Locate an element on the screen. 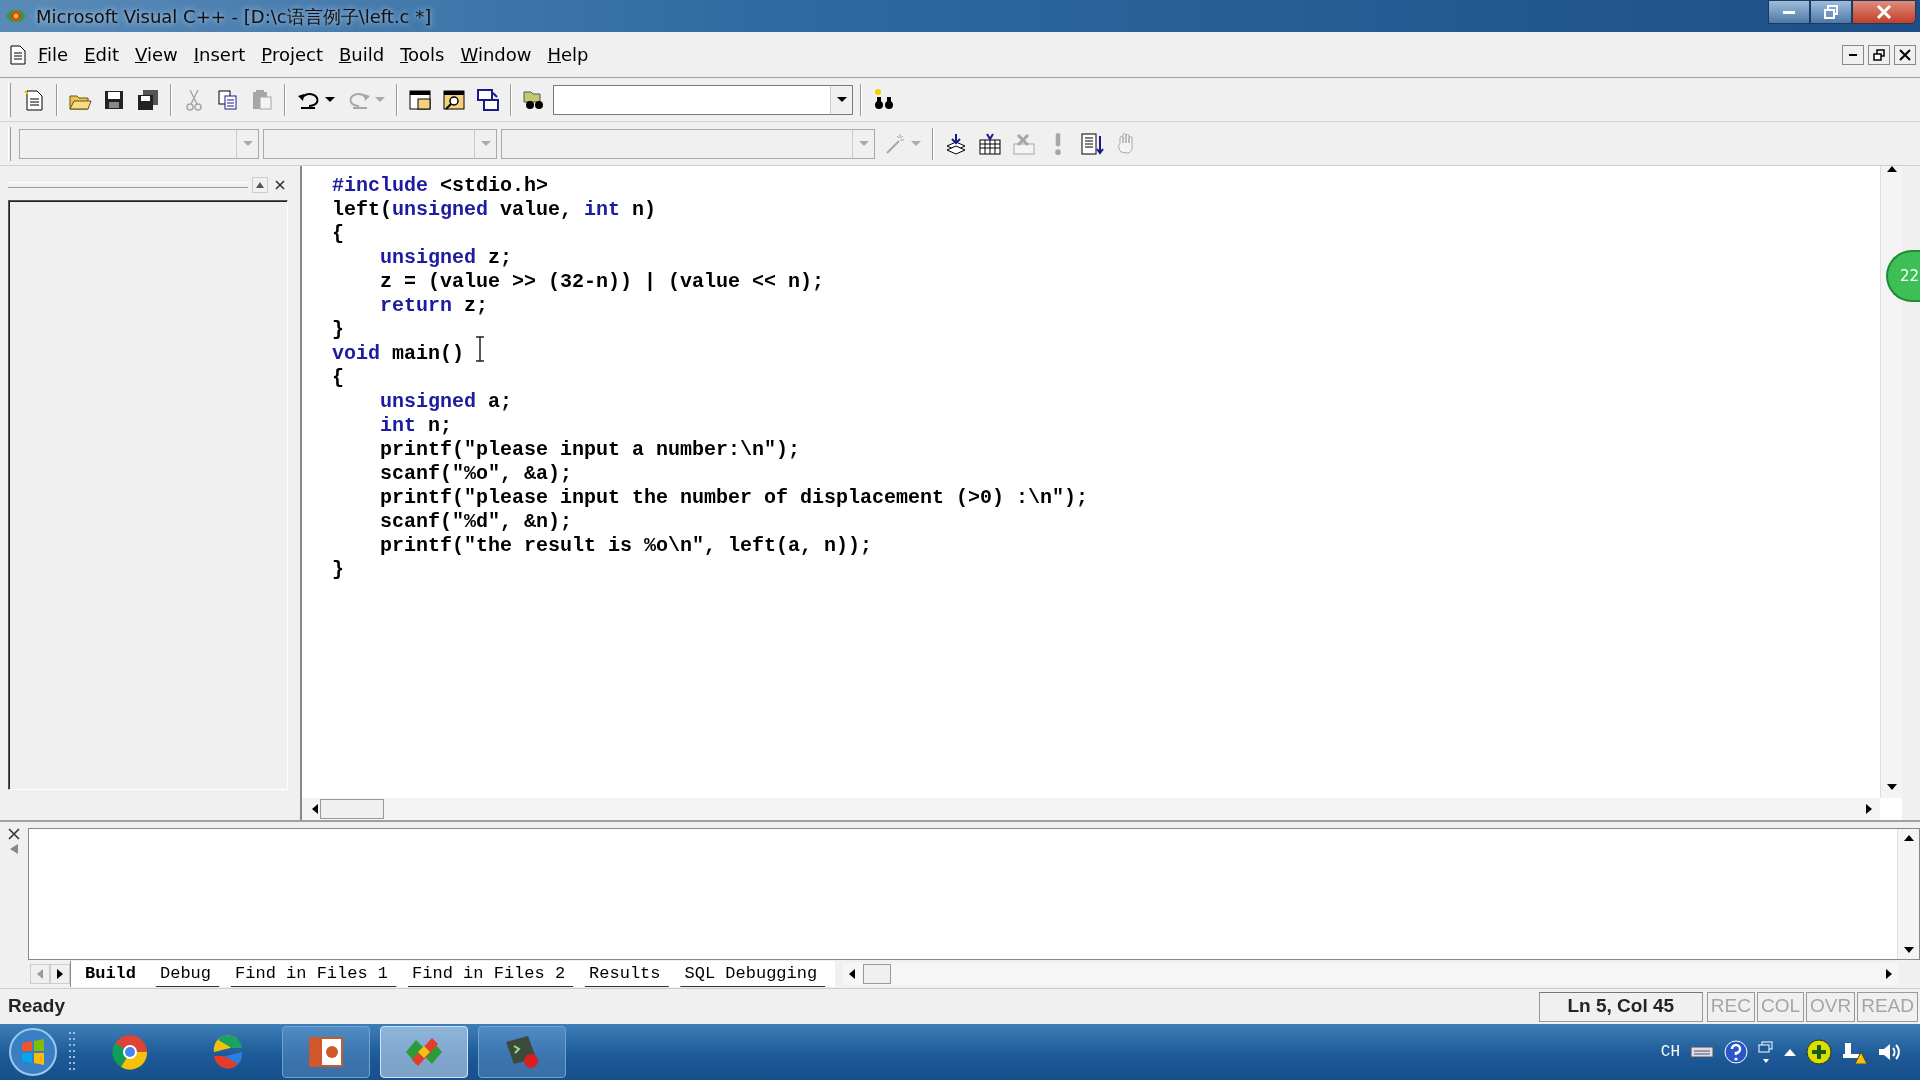 This screenshot has height=1080, width=1920. clipboard-icon is located at coordinates (262, 99).